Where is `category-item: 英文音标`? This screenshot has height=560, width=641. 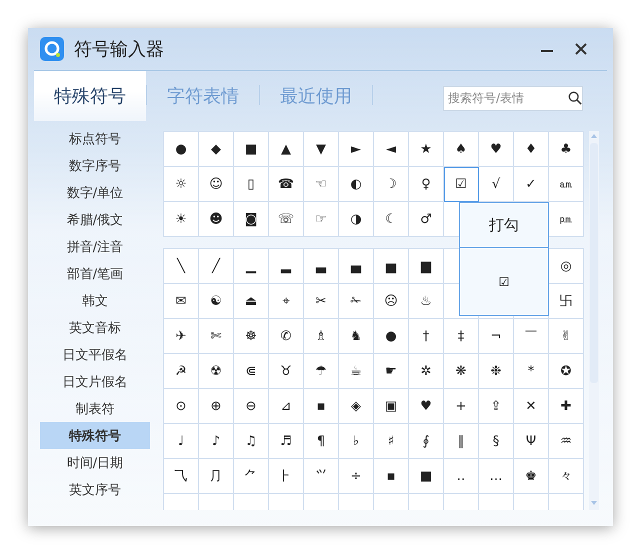 category-item: 英文音标 is located at coordinates (95, 327).